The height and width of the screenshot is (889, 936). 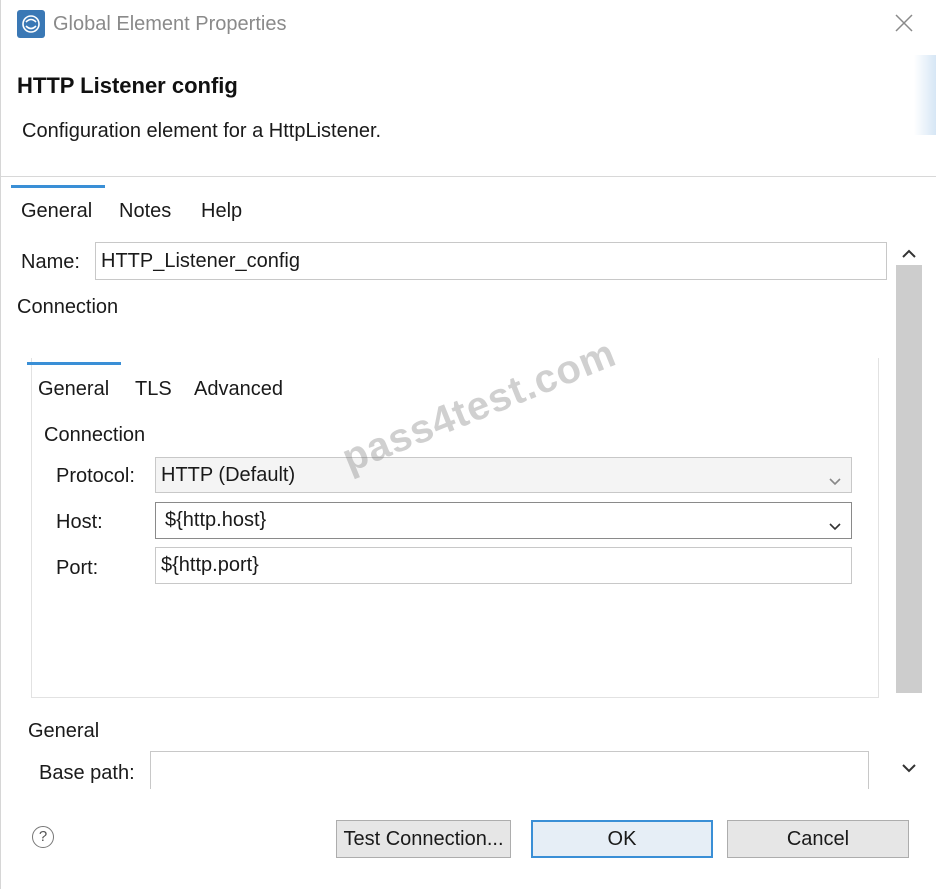 What do you see at coordinates (73, 389) in the screenshot?
I see `inner-tab-general: General` at bounding box center [73, 389].